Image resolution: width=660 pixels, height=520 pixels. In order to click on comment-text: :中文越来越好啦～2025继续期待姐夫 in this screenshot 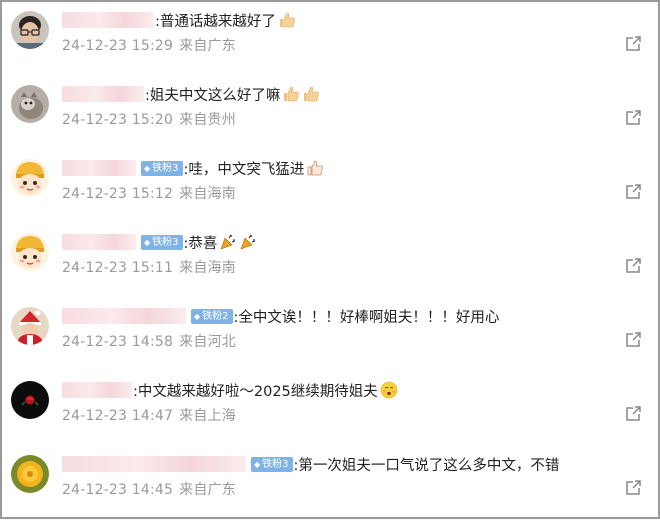, I will do `click(255, 391)`.